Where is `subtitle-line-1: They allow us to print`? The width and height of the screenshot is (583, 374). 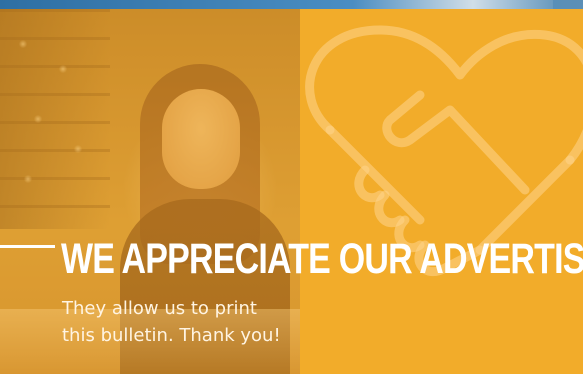
subtitle-line-1: They allow us to print is located at coordinates (159, 308).